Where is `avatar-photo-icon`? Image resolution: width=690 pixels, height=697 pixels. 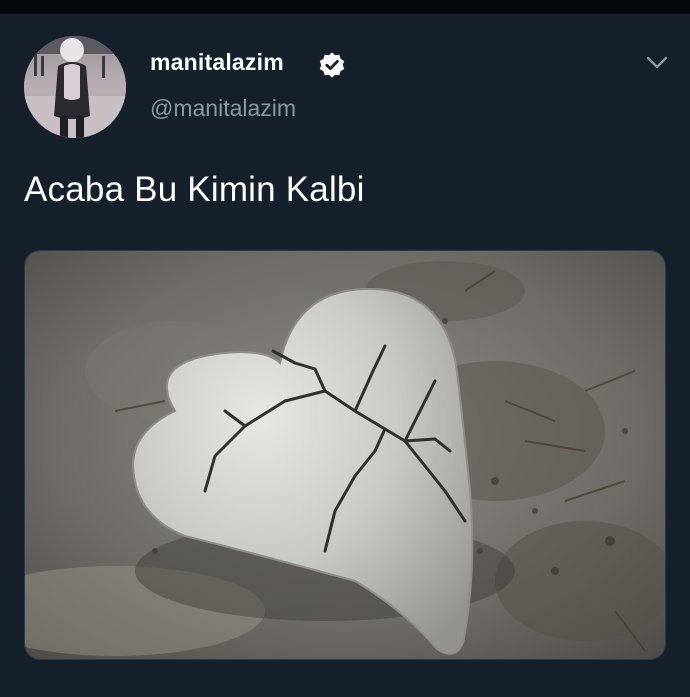
avatar-photo-icon is located at coordinates (75, 87).